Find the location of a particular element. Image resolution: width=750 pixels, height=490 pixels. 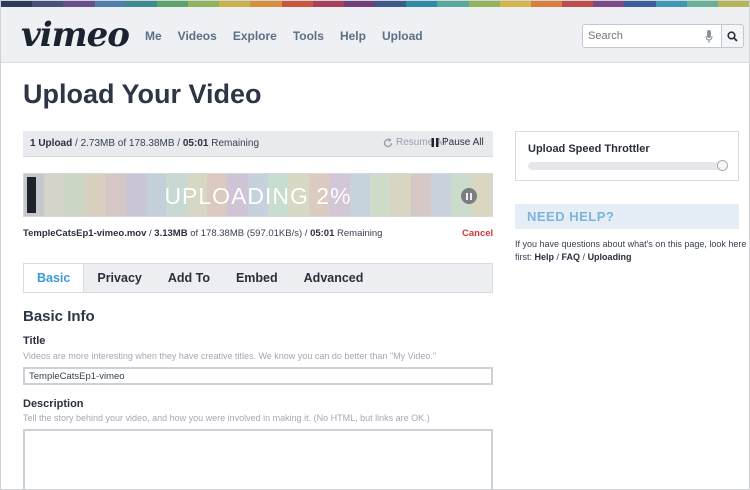

main-nav: Me Videos Explore Tools Help Upload is located at coordinates (292, 36).